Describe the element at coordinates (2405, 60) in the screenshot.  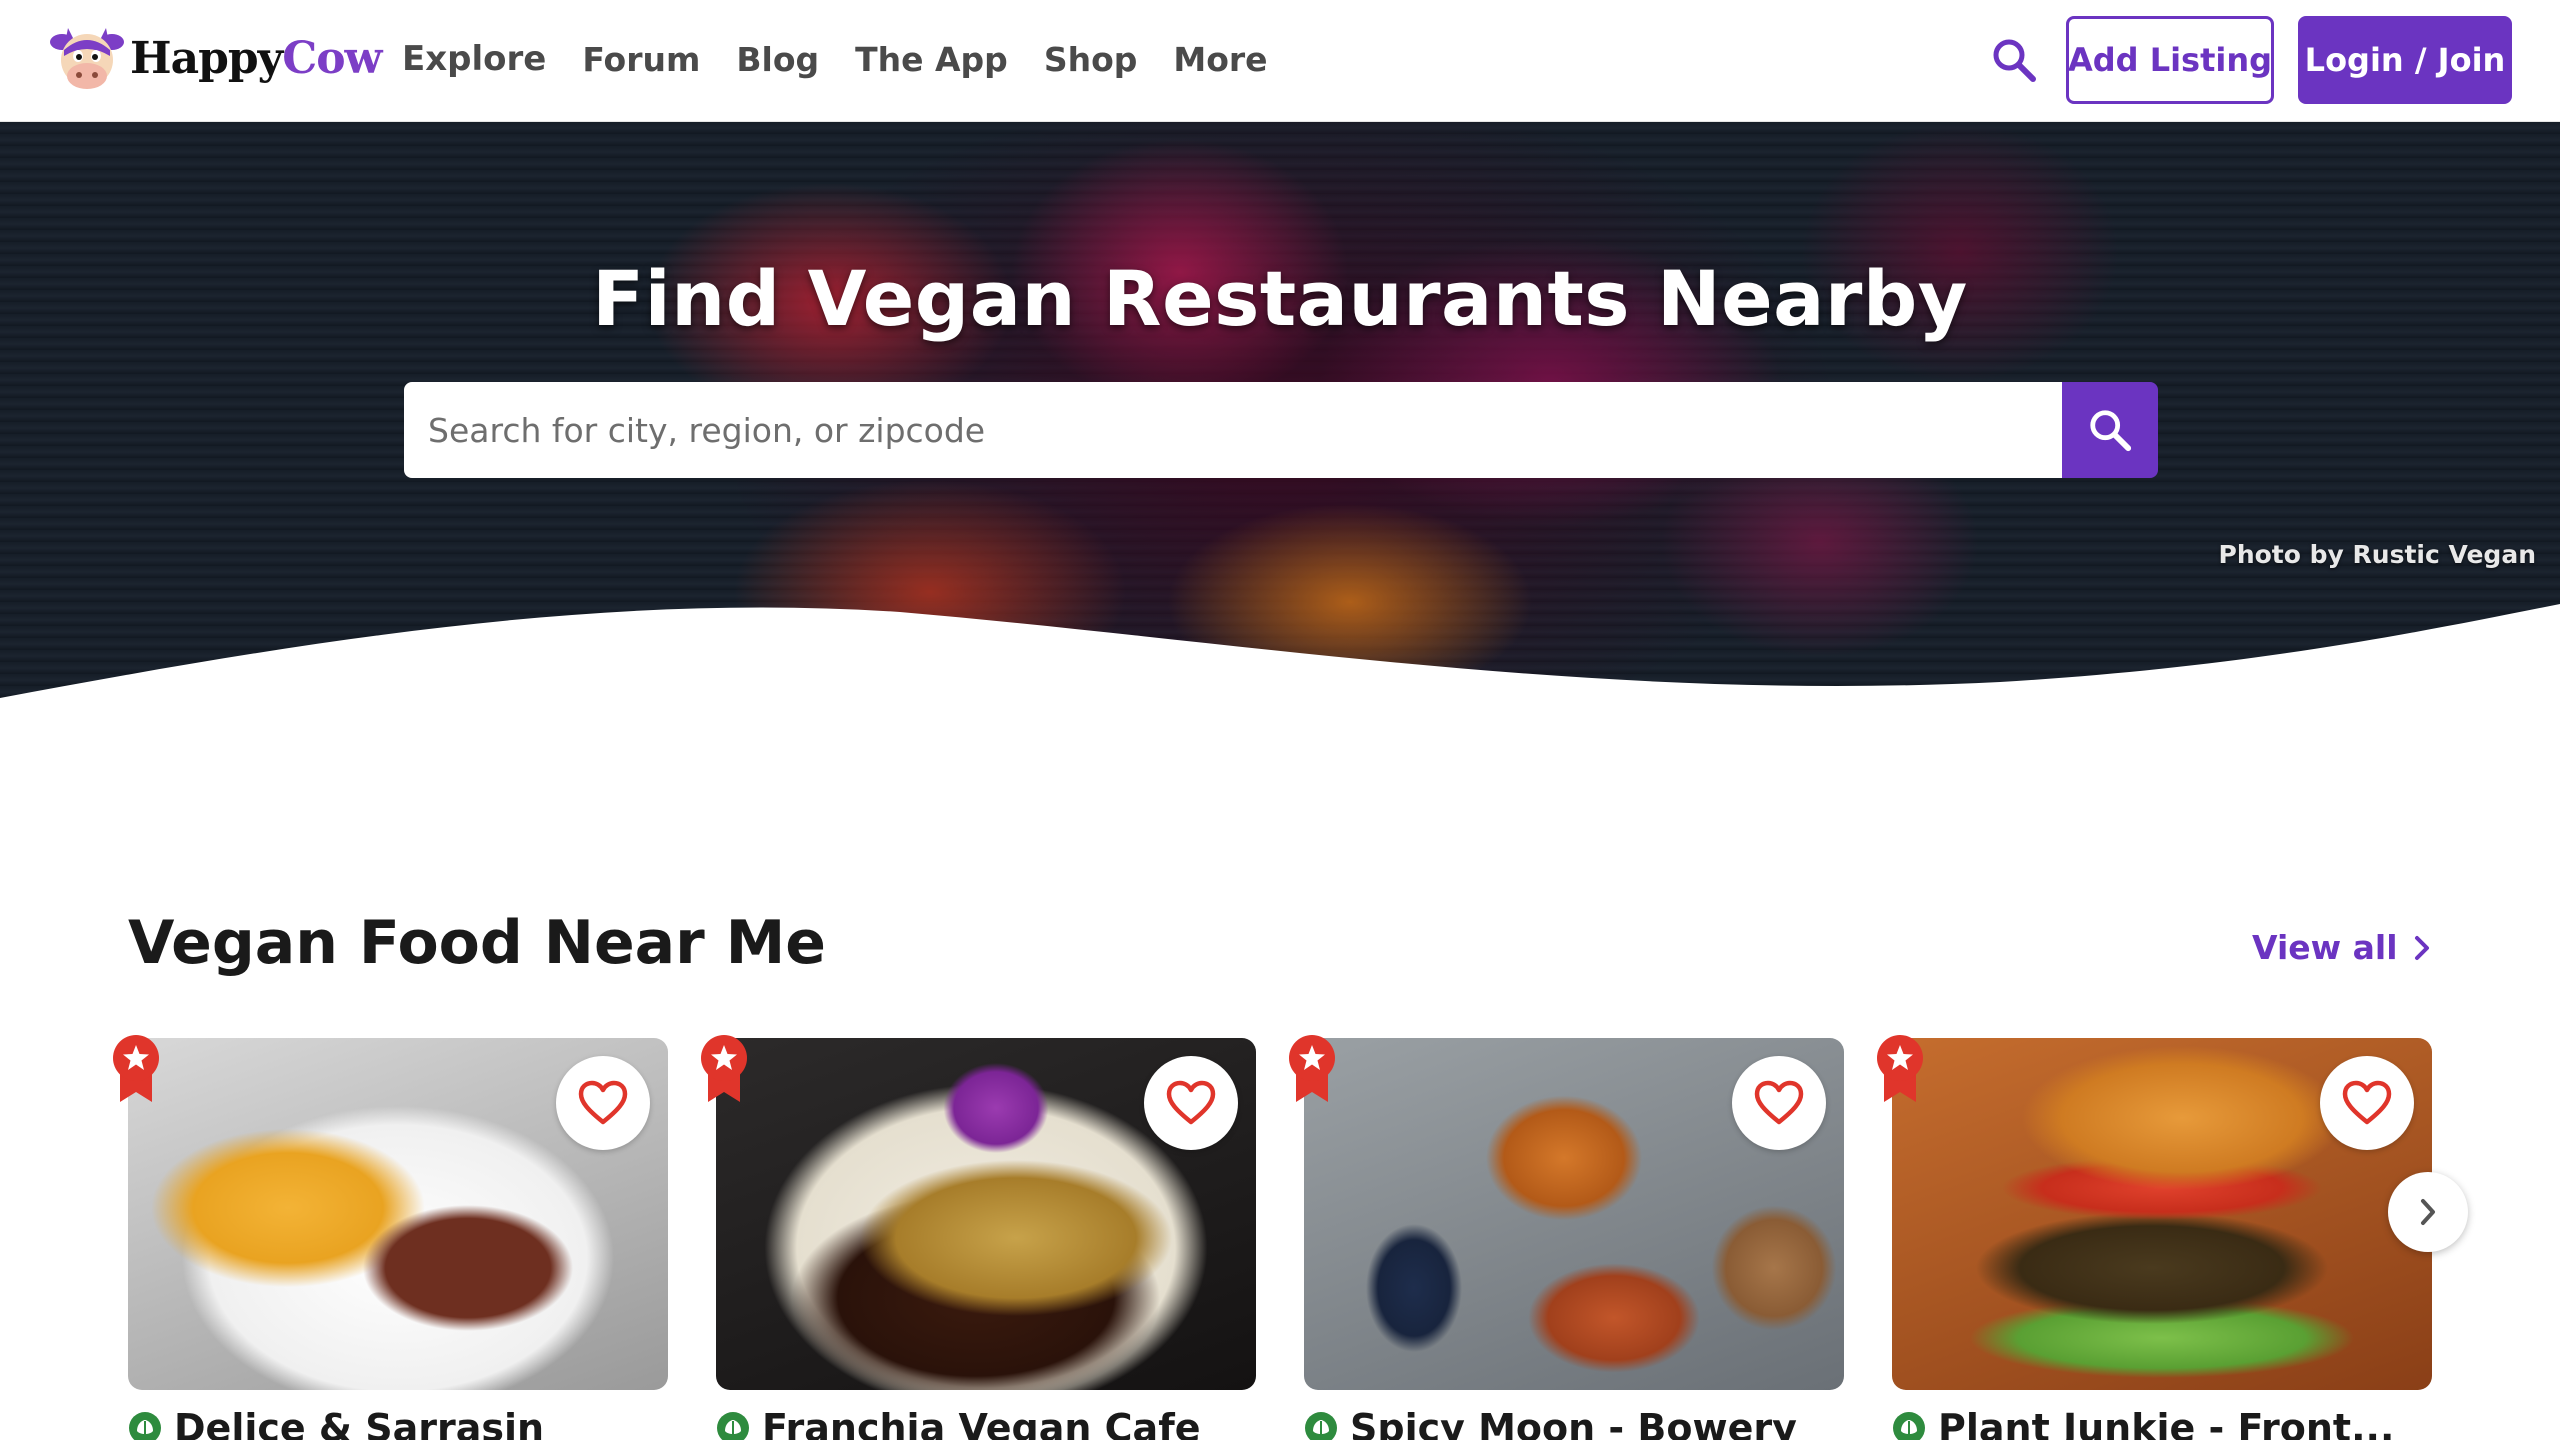
I see `login-join-button: Login / Join` at that location.